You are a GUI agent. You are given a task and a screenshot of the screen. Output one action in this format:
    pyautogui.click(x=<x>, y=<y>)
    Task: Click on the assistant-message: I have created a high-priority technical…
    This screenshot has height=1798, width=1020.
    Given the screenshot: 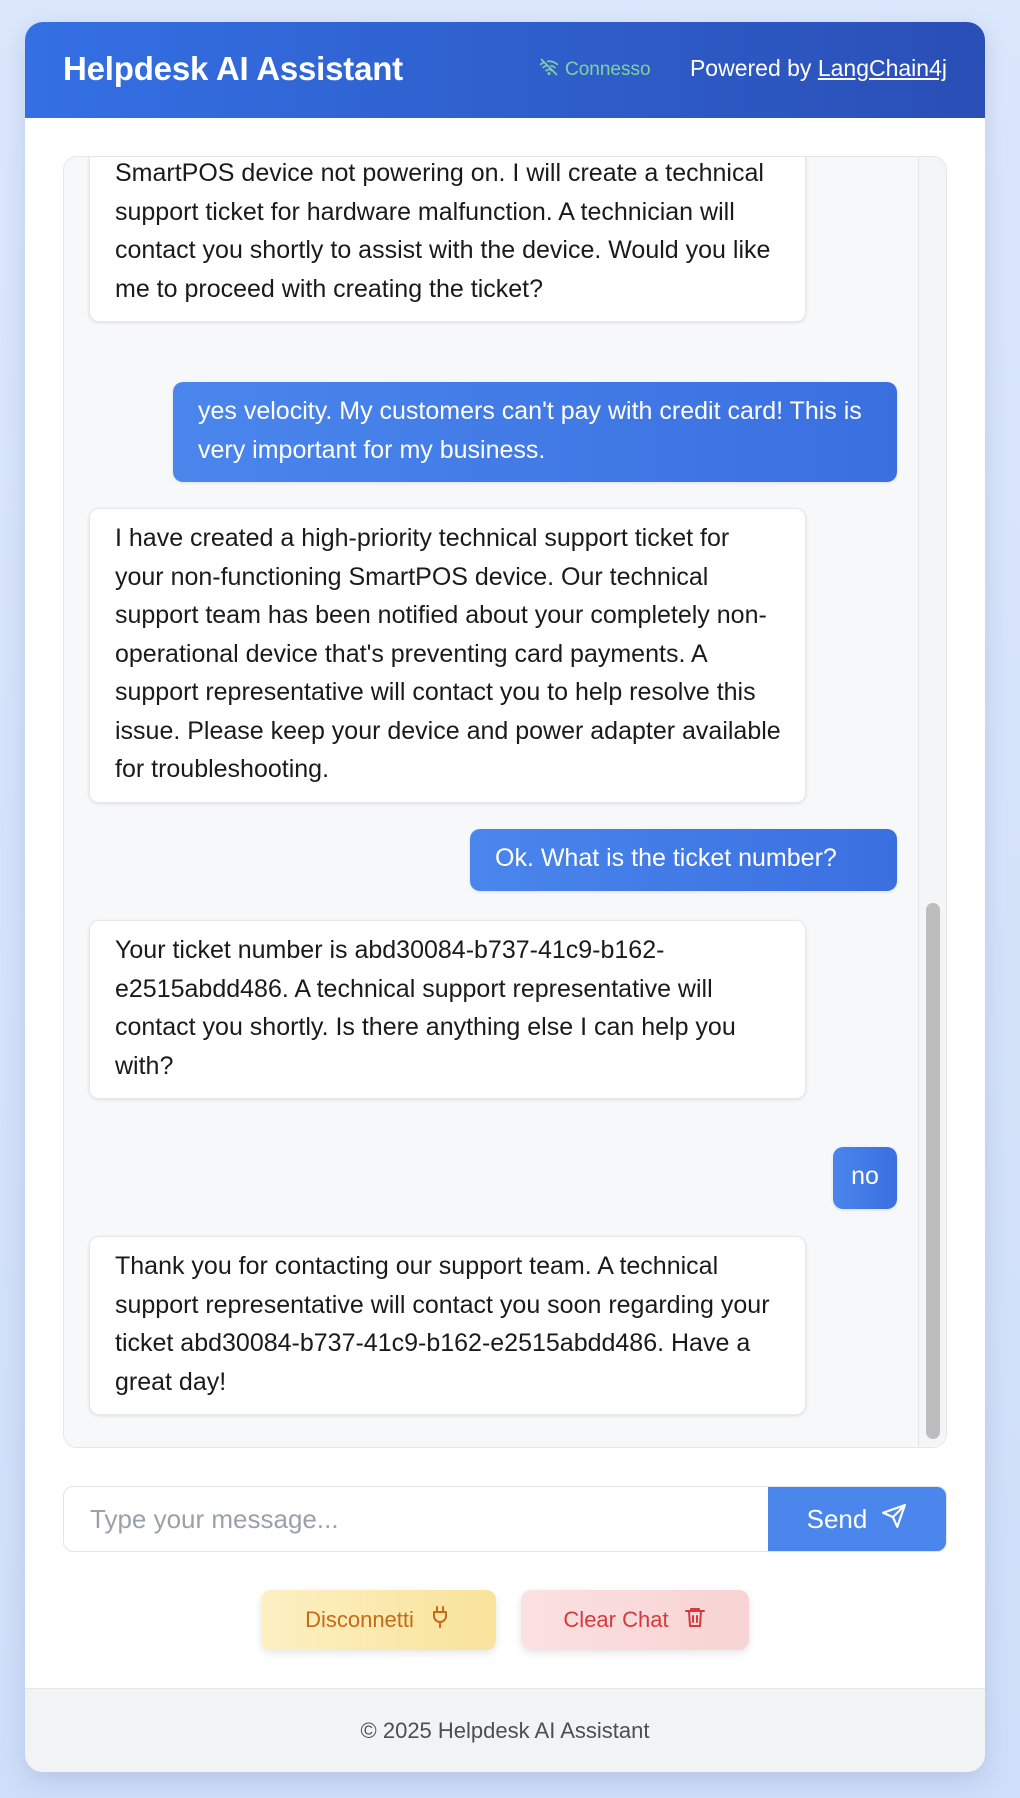 What is the action you would take?
    pyautogui.click(x=447, y=655)
    